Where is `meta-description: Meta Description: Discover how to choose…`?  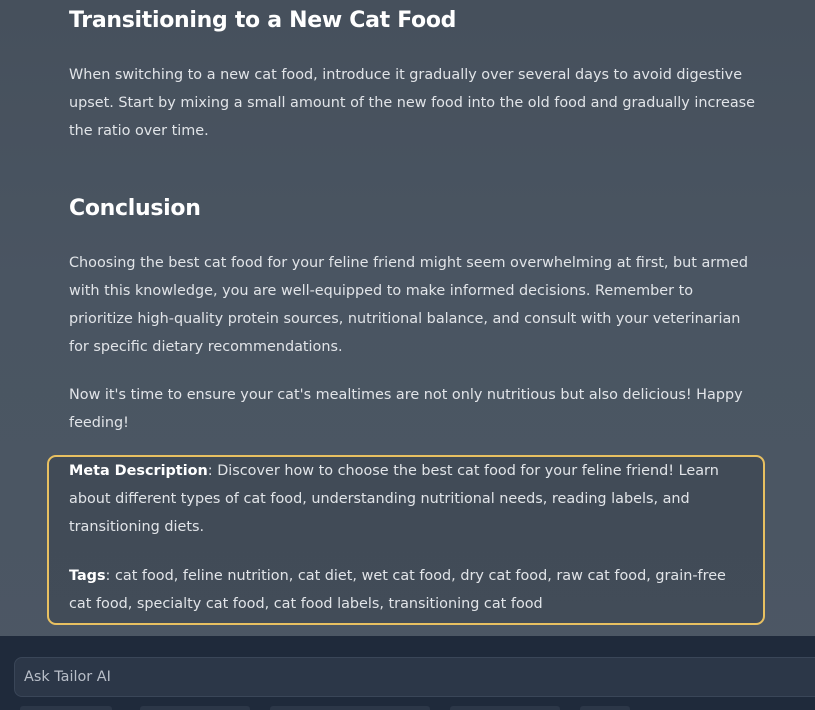
meta-description: Meta Description: Discover how to choose… is located at coordinates (409, 499).